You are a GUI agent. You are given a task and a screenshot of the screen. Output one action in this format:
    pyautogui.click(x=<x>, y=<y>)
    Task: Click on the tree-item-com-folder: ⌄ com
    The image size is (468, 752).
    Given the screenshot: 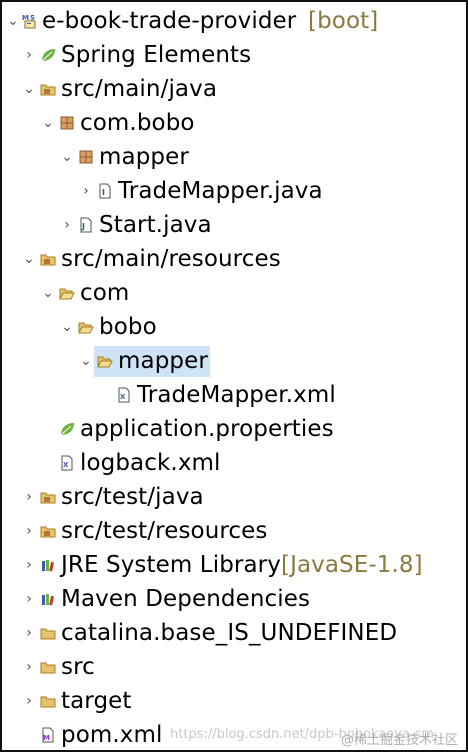 What is the action you would take?
    pyautogui.click(x=234, y=293)
    